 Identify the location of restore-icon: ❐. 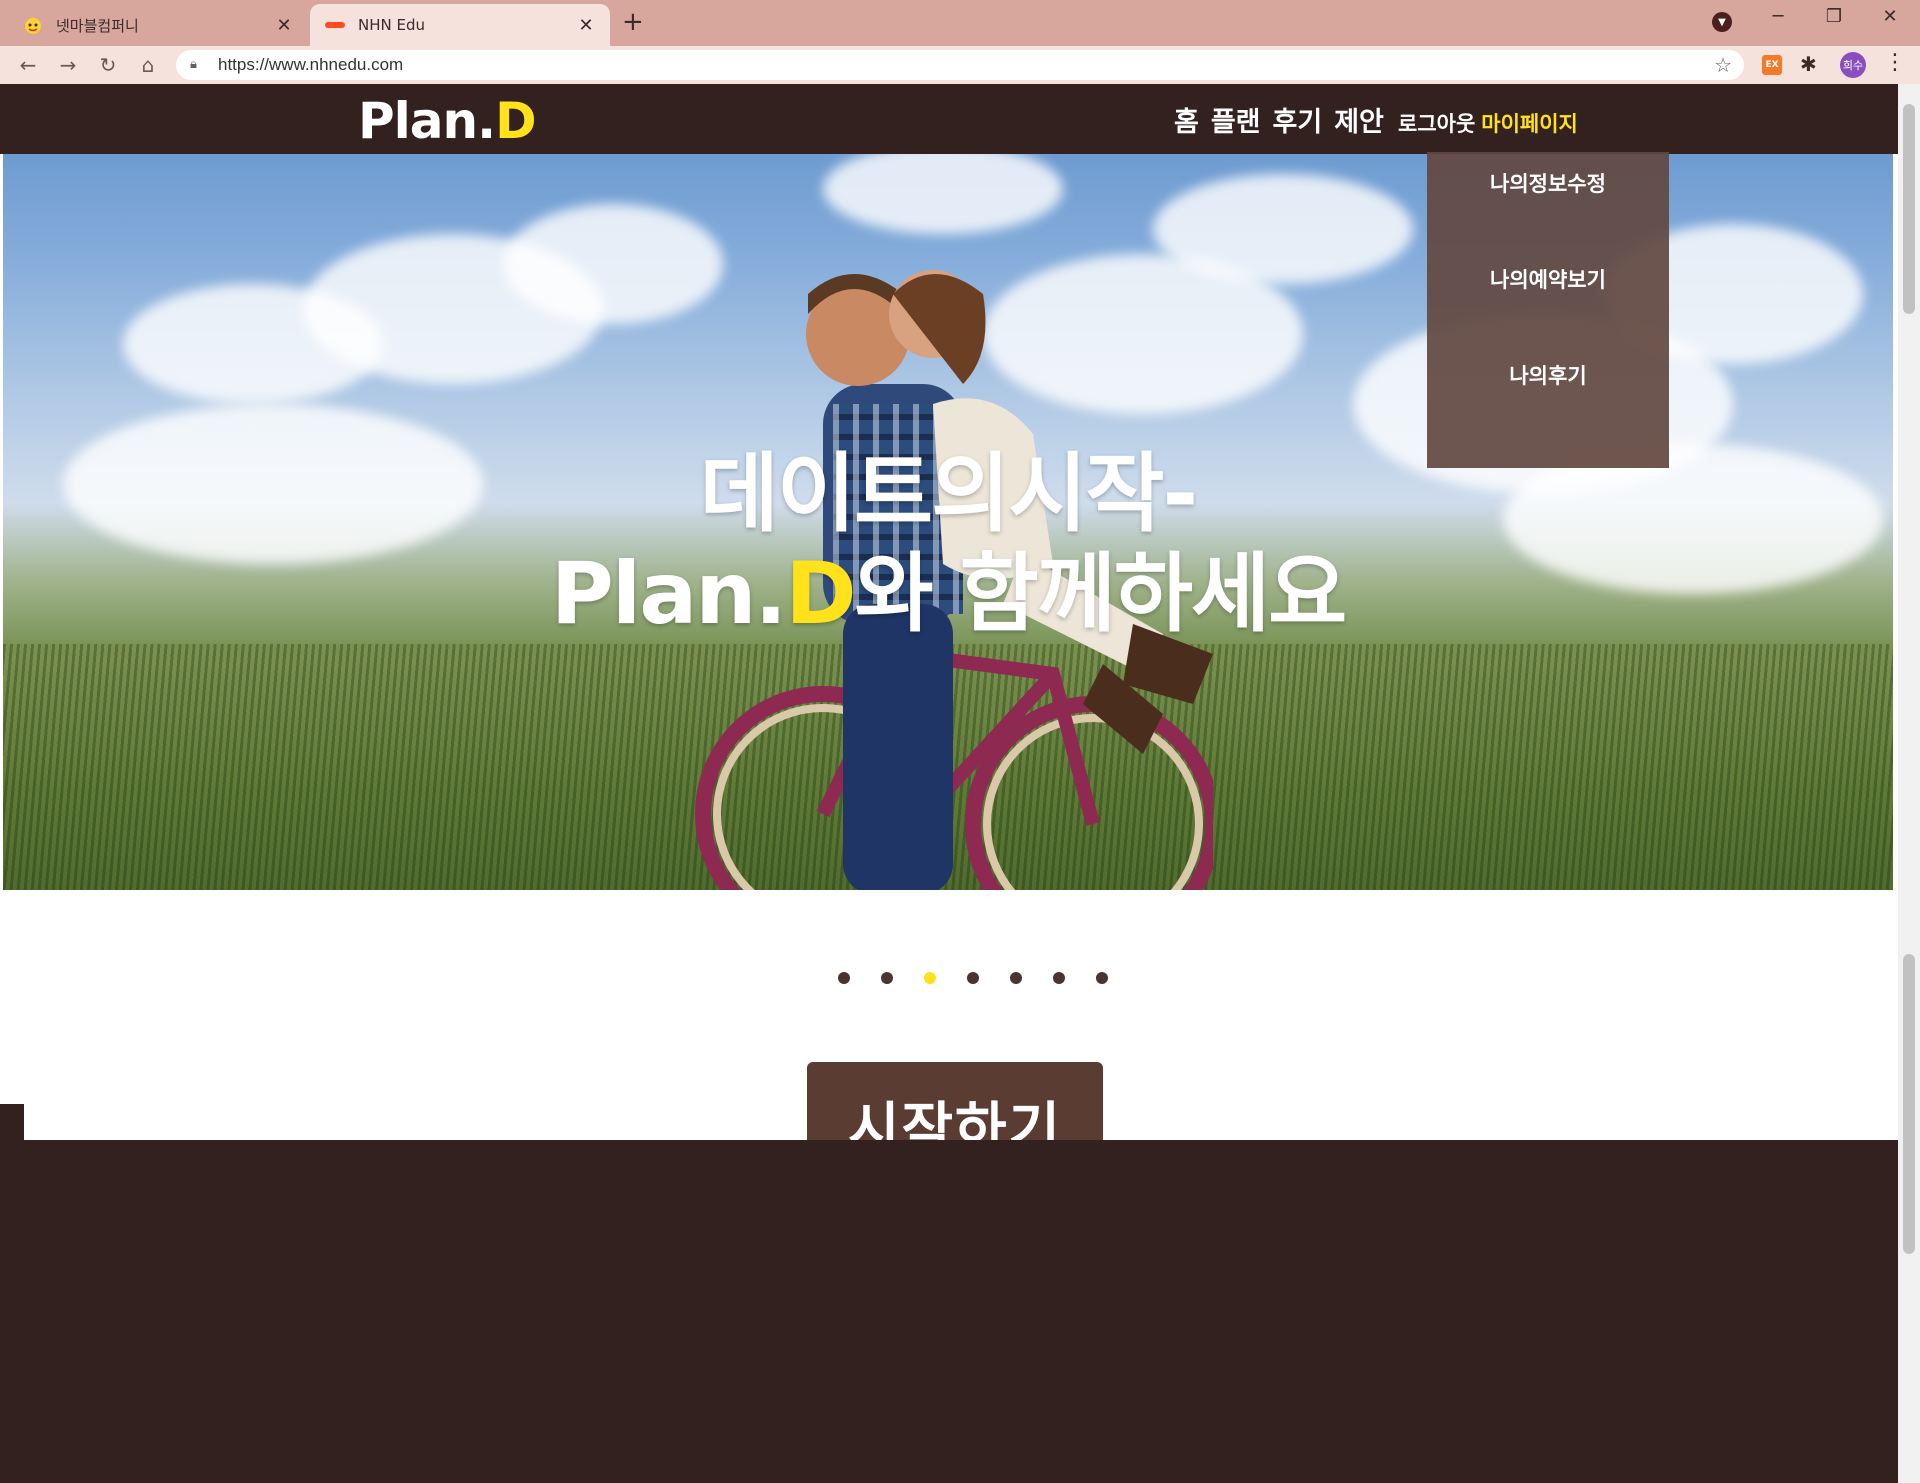
(1834, 16).